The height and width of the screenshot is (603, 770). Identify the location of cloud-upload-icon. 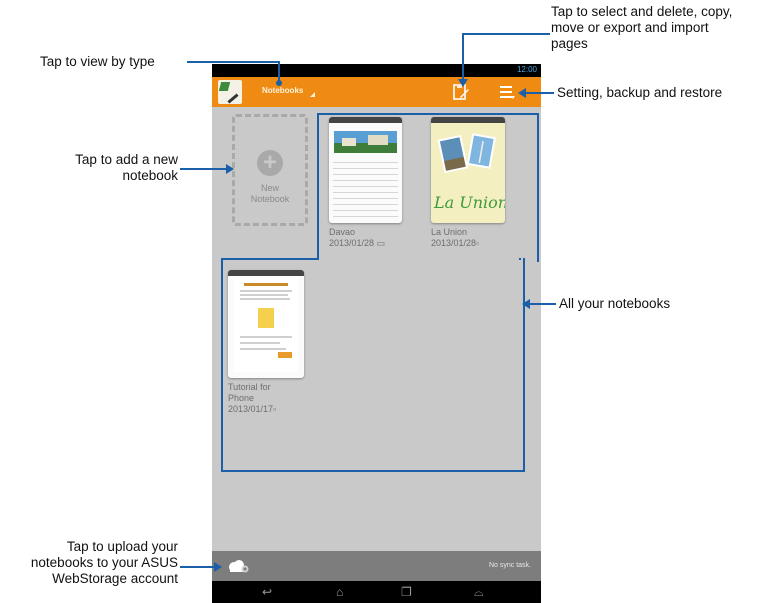
(238, 566).